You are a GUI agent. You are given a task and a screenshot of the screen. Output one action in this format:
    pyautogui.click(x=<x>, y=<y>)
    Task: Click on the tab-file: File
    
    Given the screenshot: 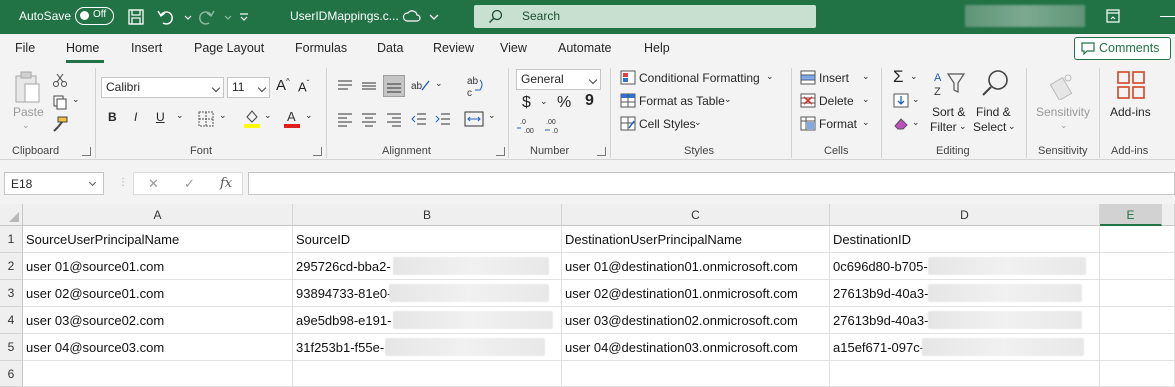 What is the action you would take?
    pyautogui.click(x=25, y=48)
    